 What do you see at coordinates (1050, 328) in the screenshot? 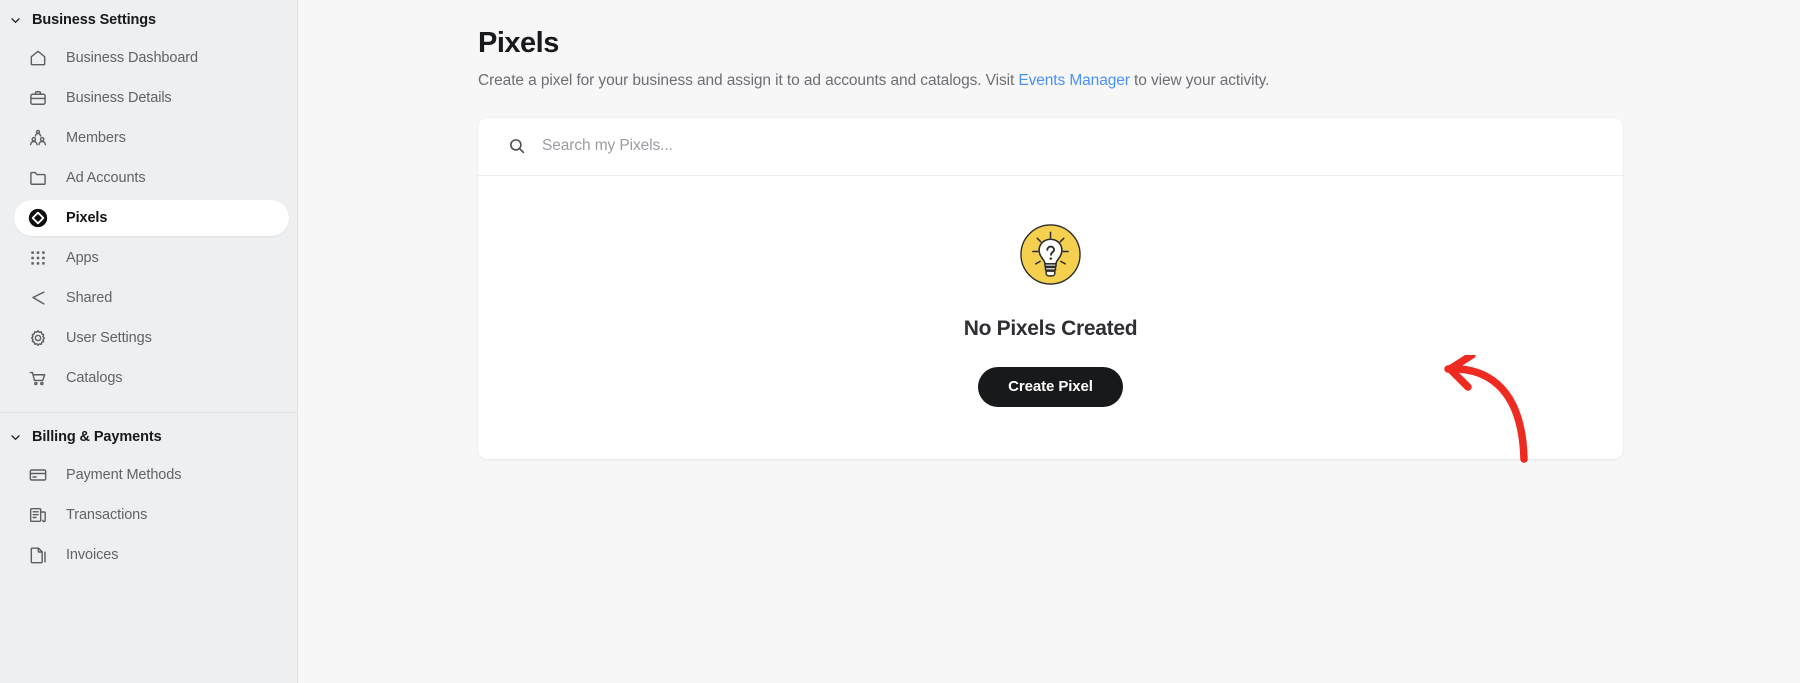
I see `empty-state-title: No Pixels Created` at bounding box center [1050, 328].